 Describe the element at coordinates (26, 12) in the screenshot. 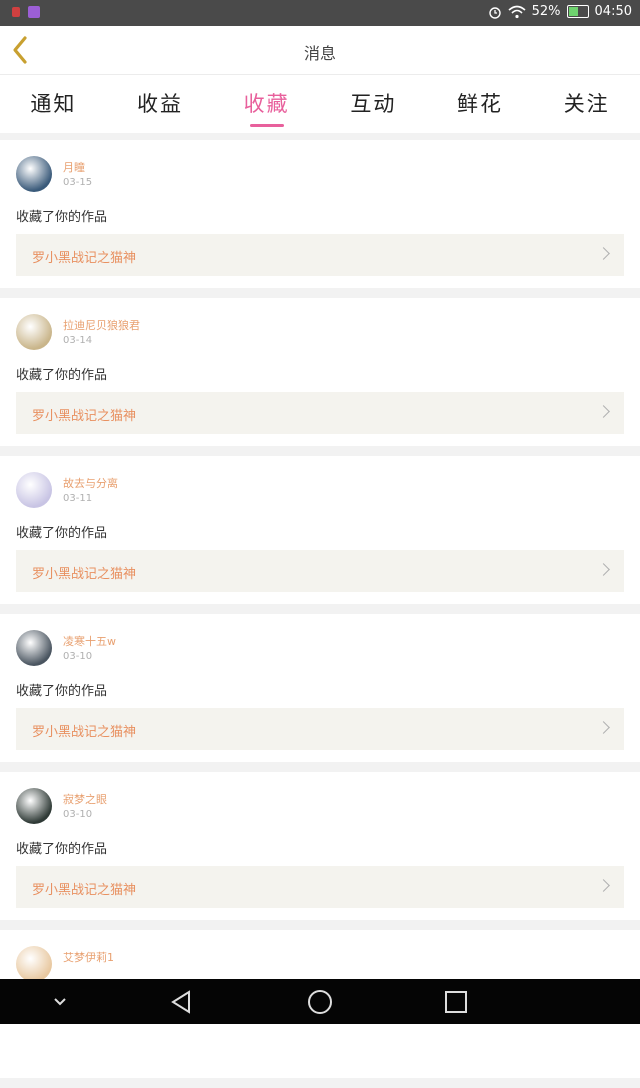

I see `status-notifications` at that location.